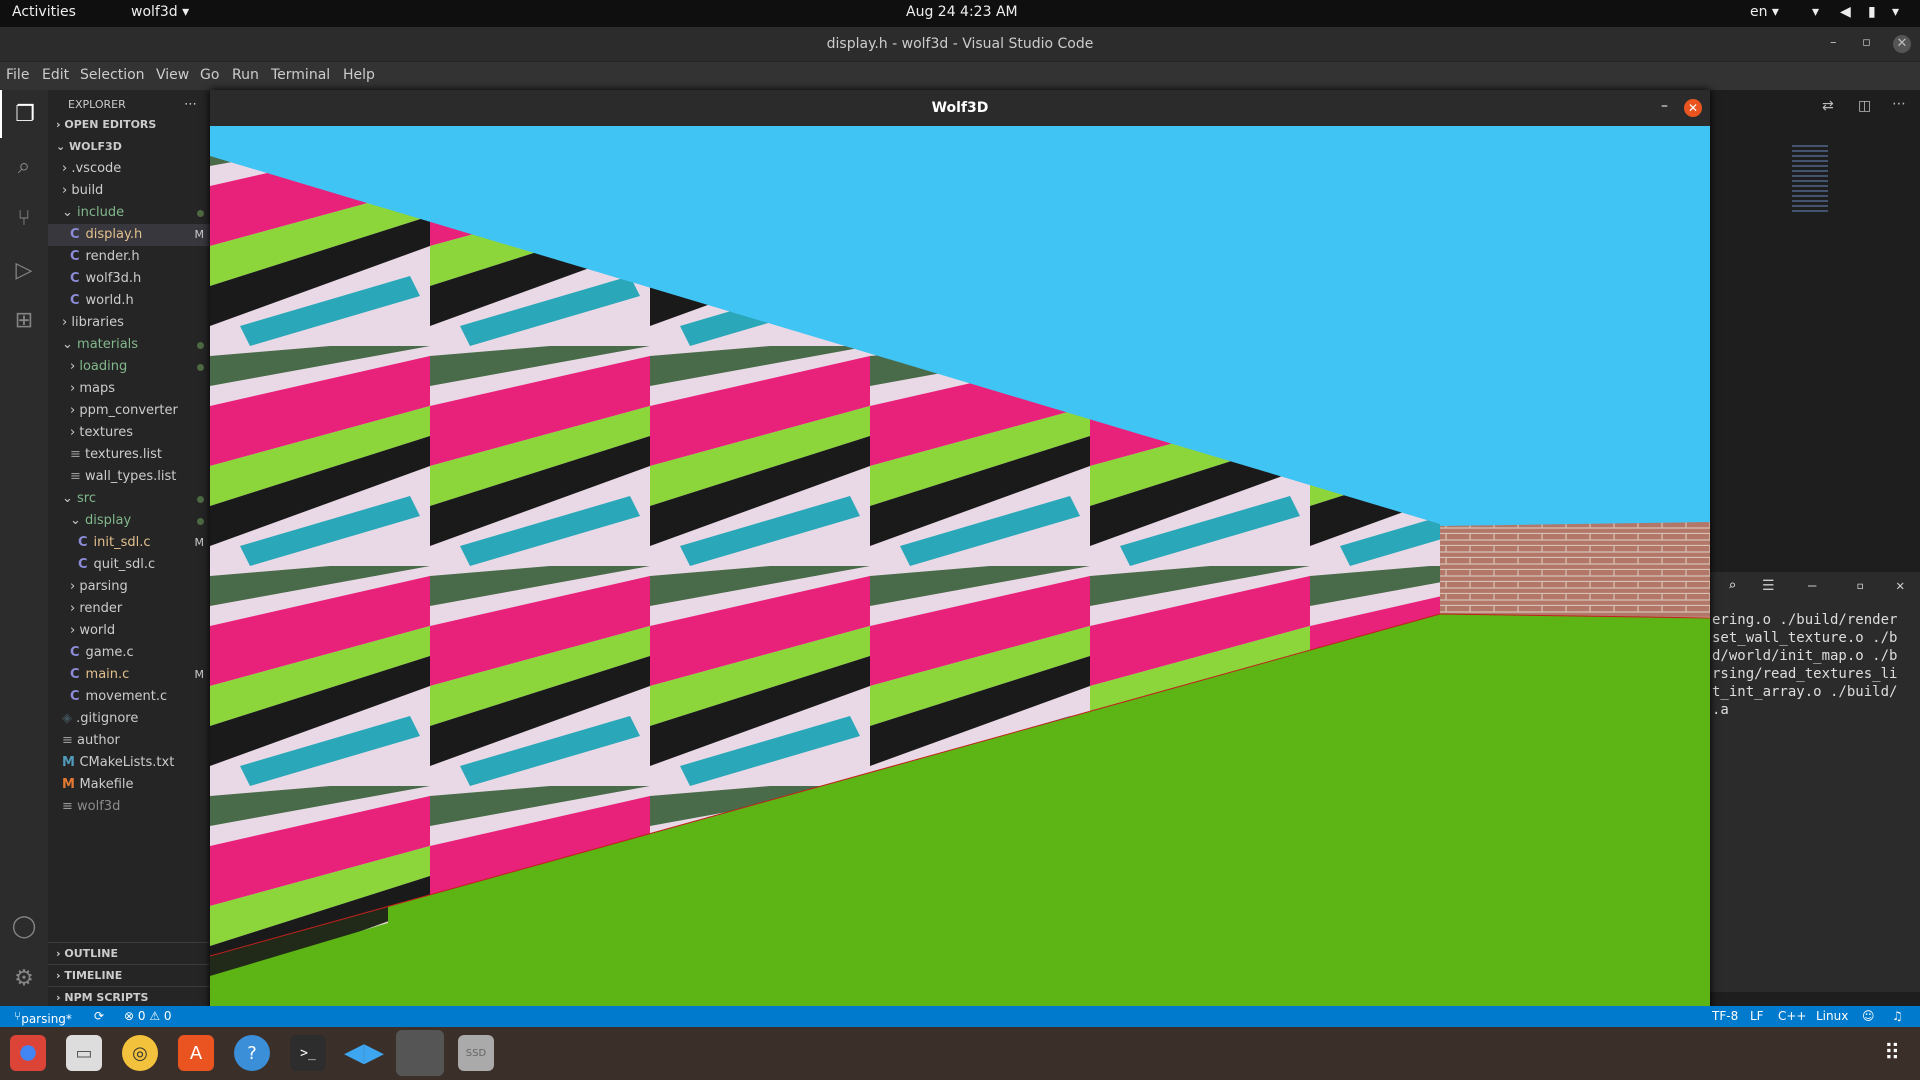 The width and height of the screenshot is (1920, 1080). Describe the element at coordinates (476, 1053) in the screenshot. I see `drive-icon: SSD` at that location.